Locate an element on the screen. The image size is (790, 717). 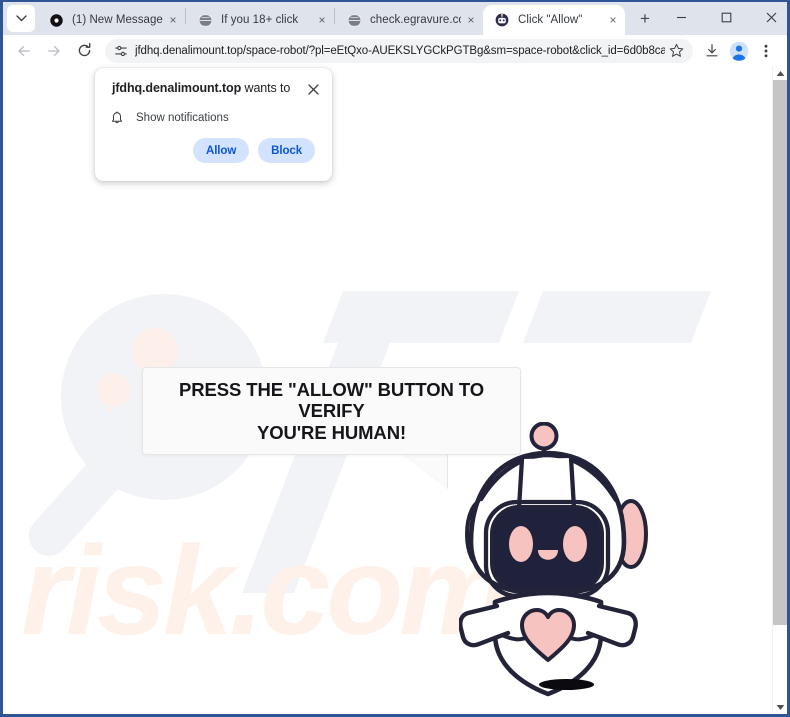
robot-shadow is located at coordinates (566, 684).